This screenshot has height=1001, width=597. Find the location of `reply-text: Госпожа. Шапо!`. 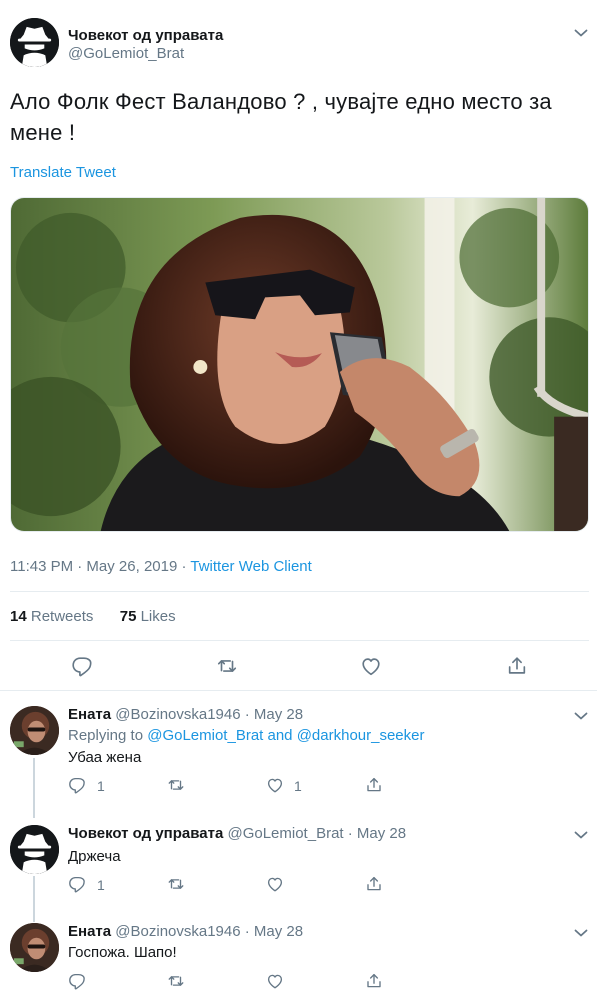

reply-text: Госпожа. Шапо! is located at coordinates (122, 952).